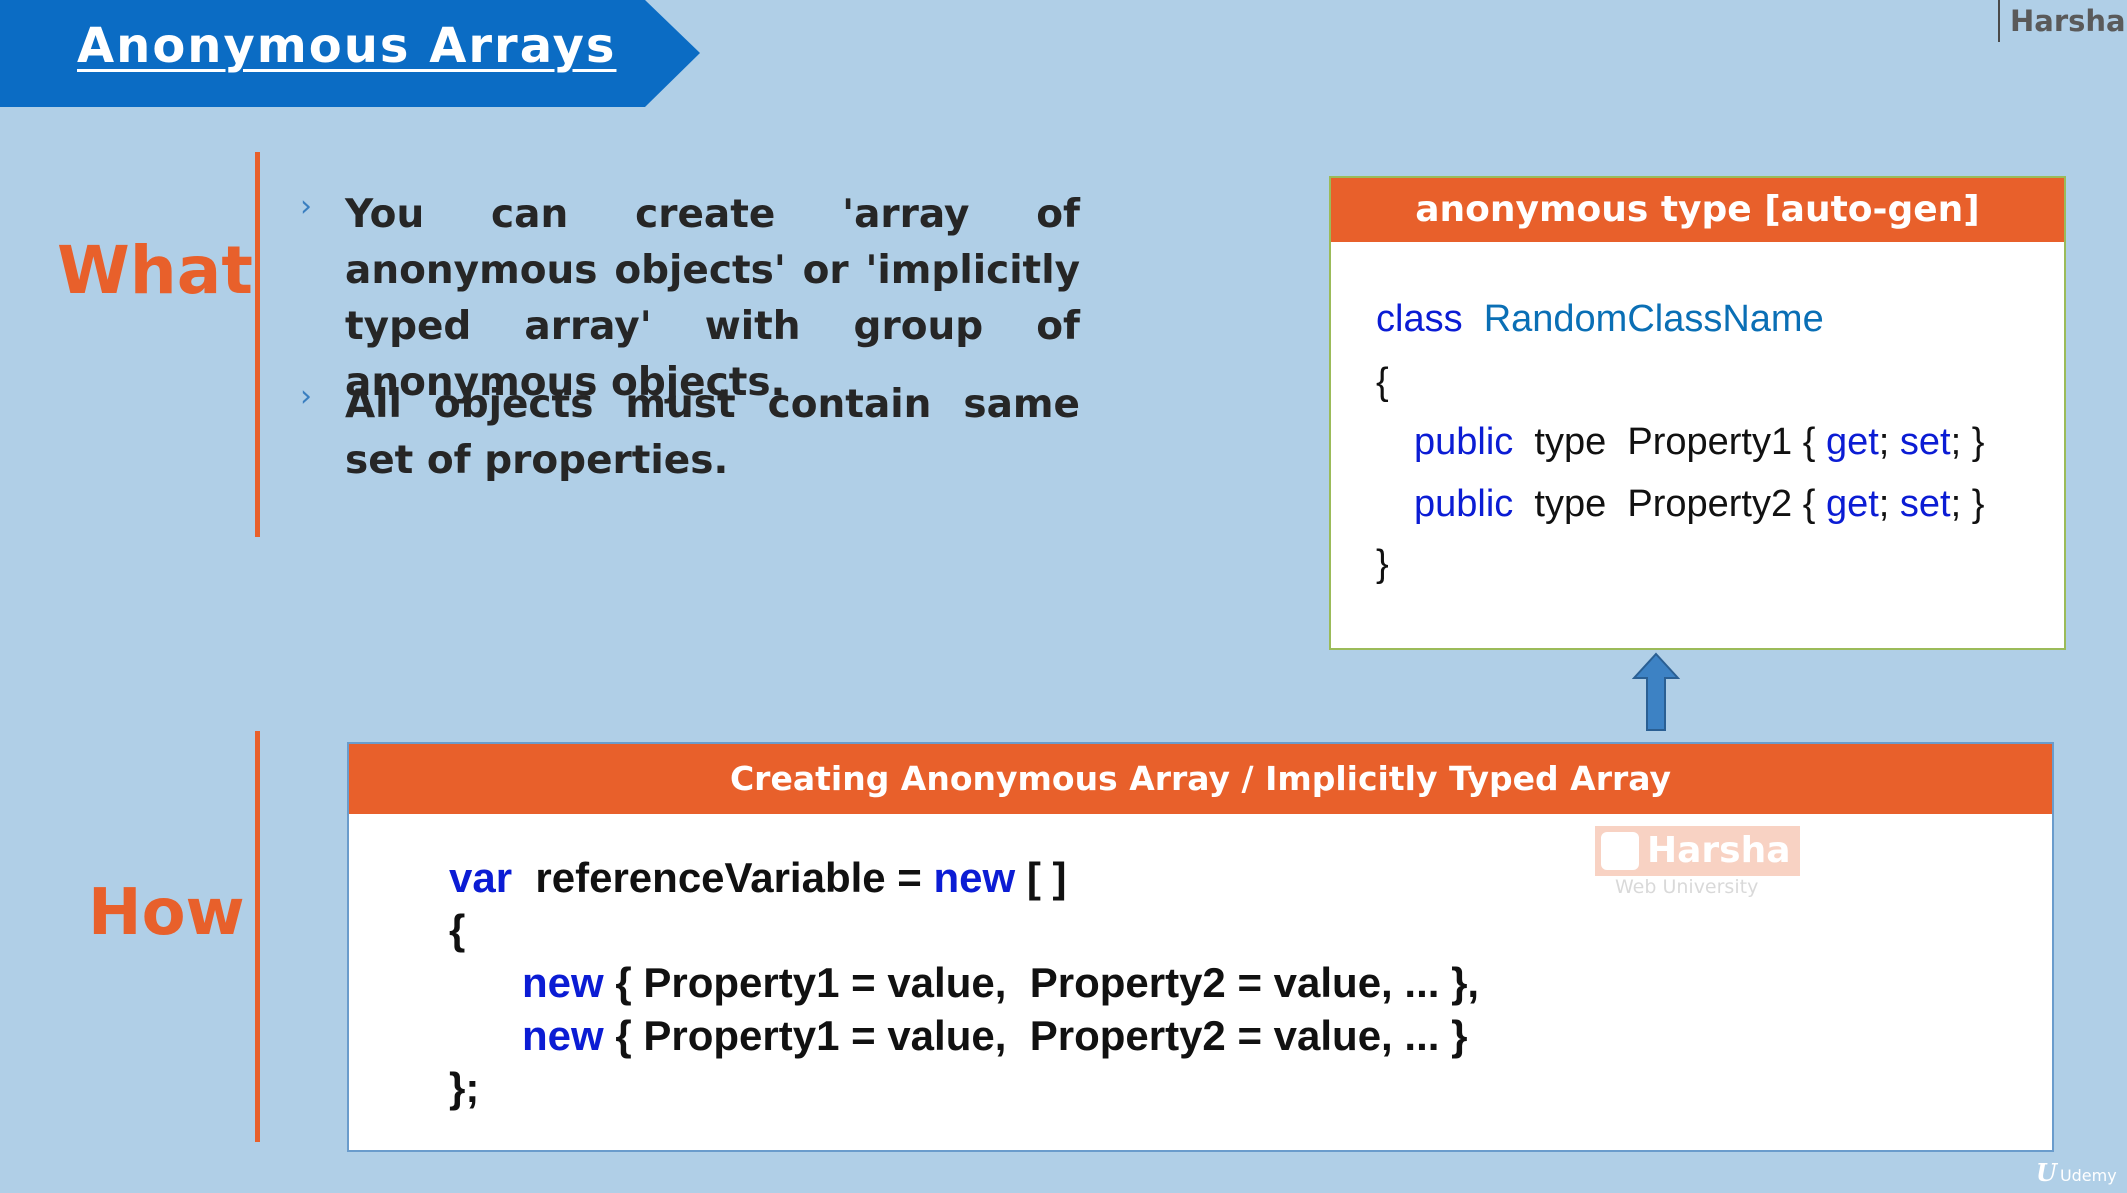  Describe the element at coordinates (1046, 877) in the screenshot. I see `array-brackets: [ ]` at that location.